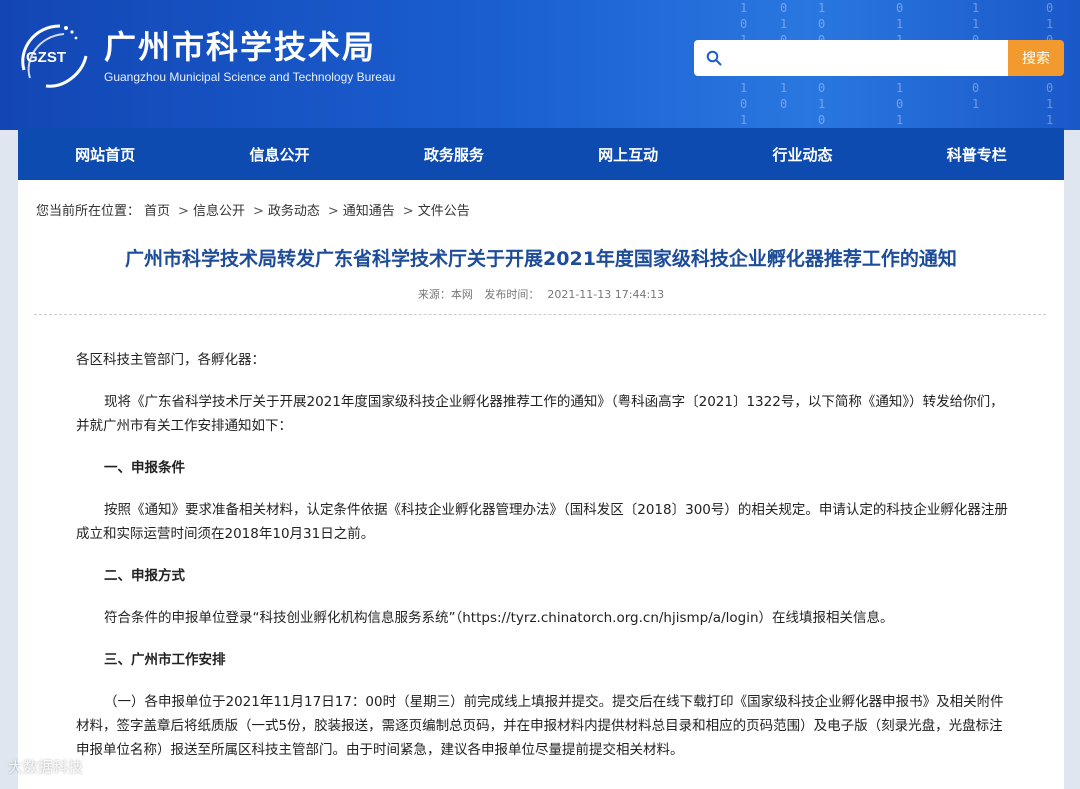  I want to click on site-name-cn: 广州市科学技术局, so click(240, 47).